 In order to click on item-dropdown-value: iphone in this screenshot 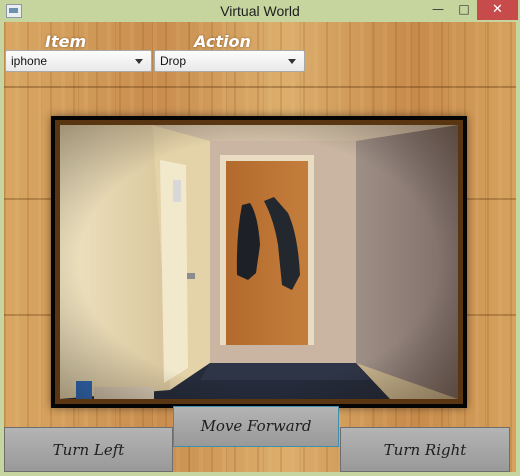, I will do `click(29, 61)`.